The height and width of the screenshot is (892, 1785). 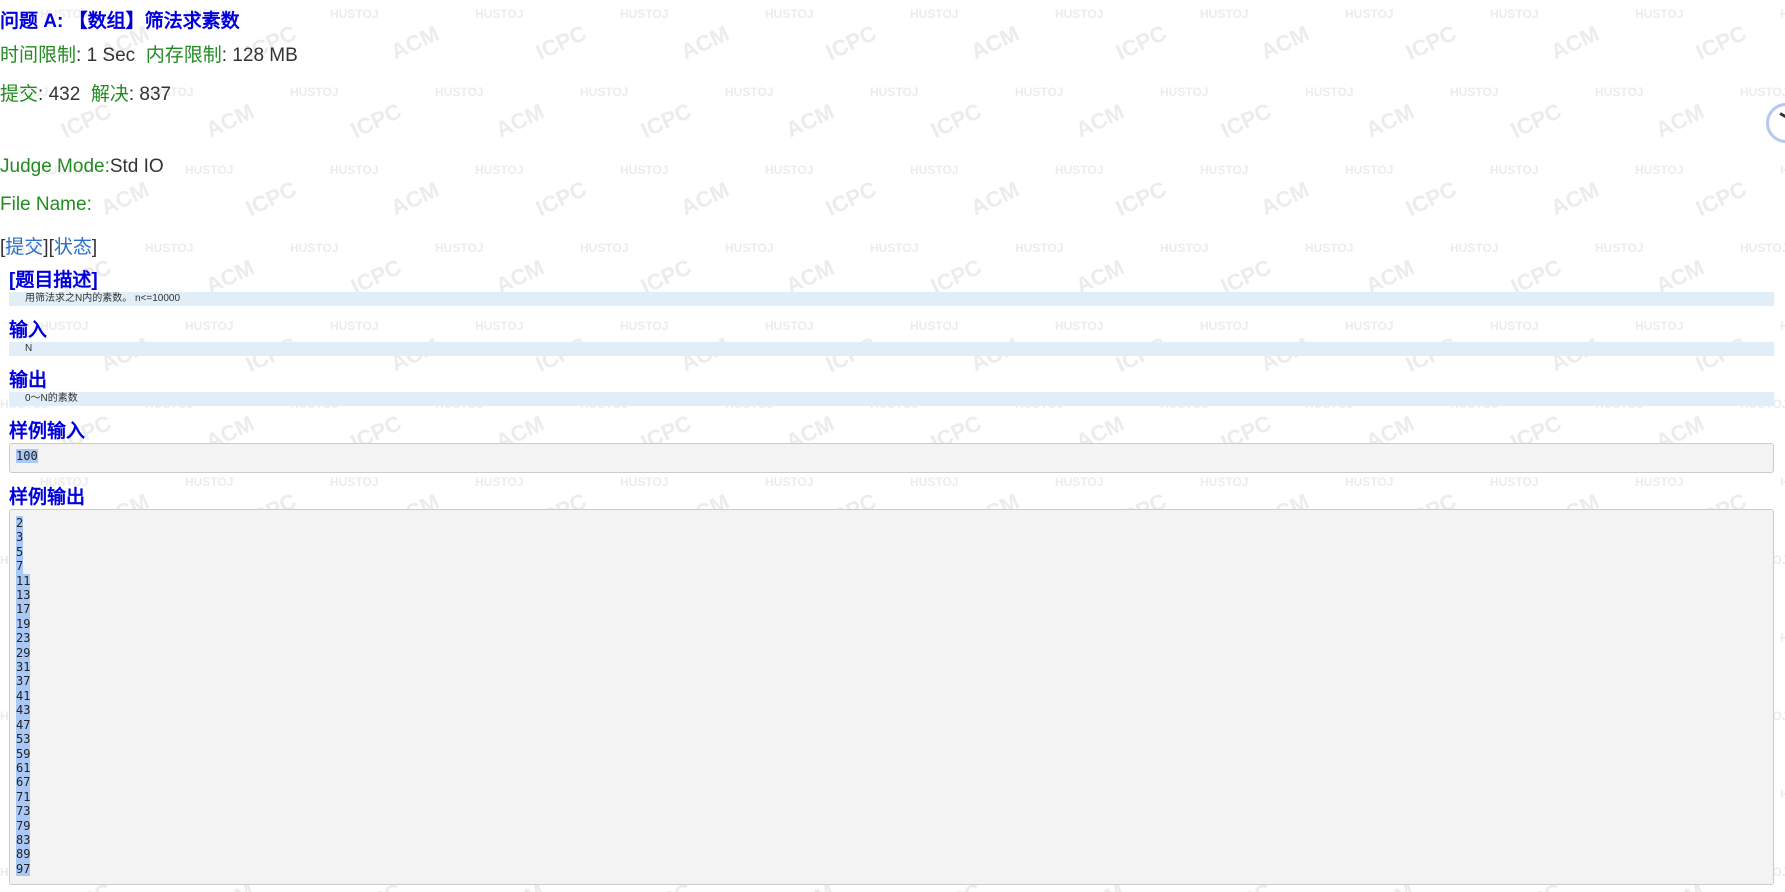 I want to click on solved-count-label: 解决, so click(x=109, y=94).